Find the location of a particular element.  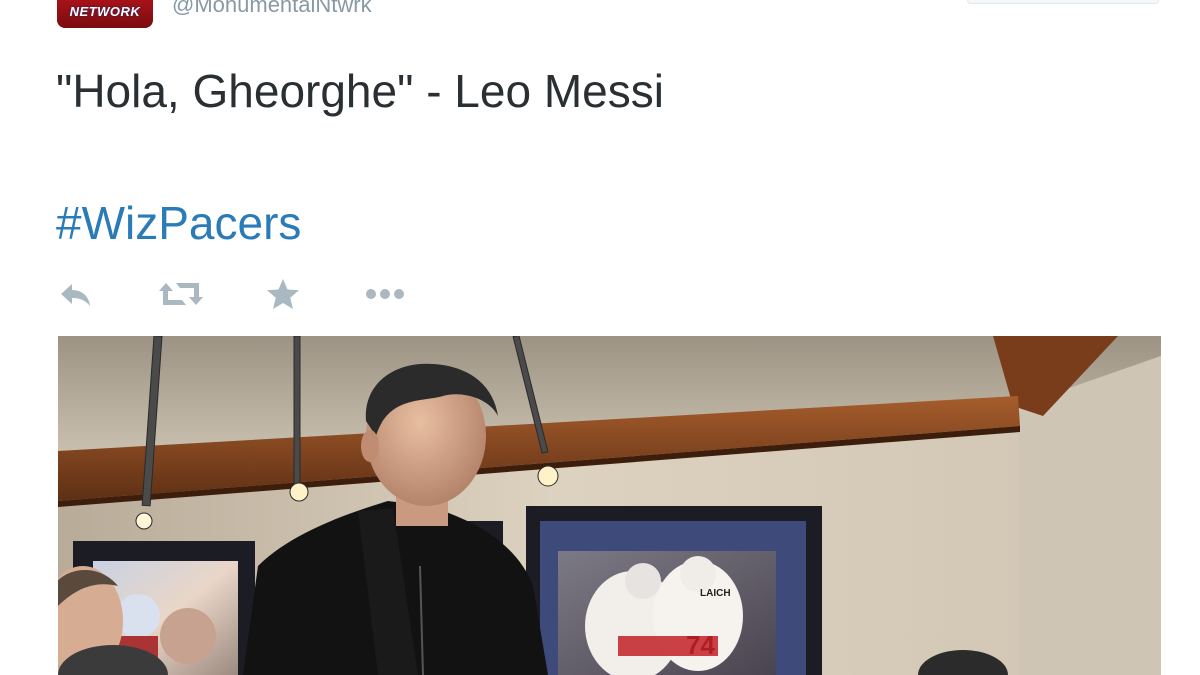

jersey-name: LAICH is located at coordinates (715, 593).